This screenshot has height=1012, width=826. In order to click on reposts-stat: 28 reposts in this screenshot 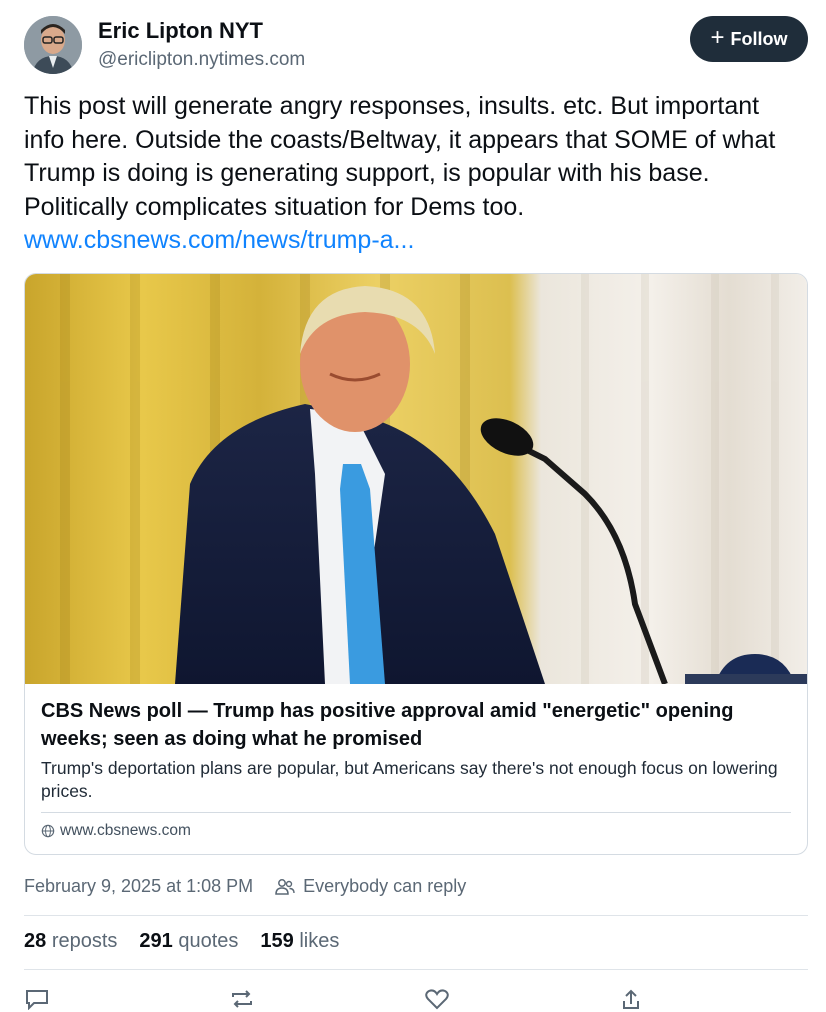, I will do `click(70, 941)`.